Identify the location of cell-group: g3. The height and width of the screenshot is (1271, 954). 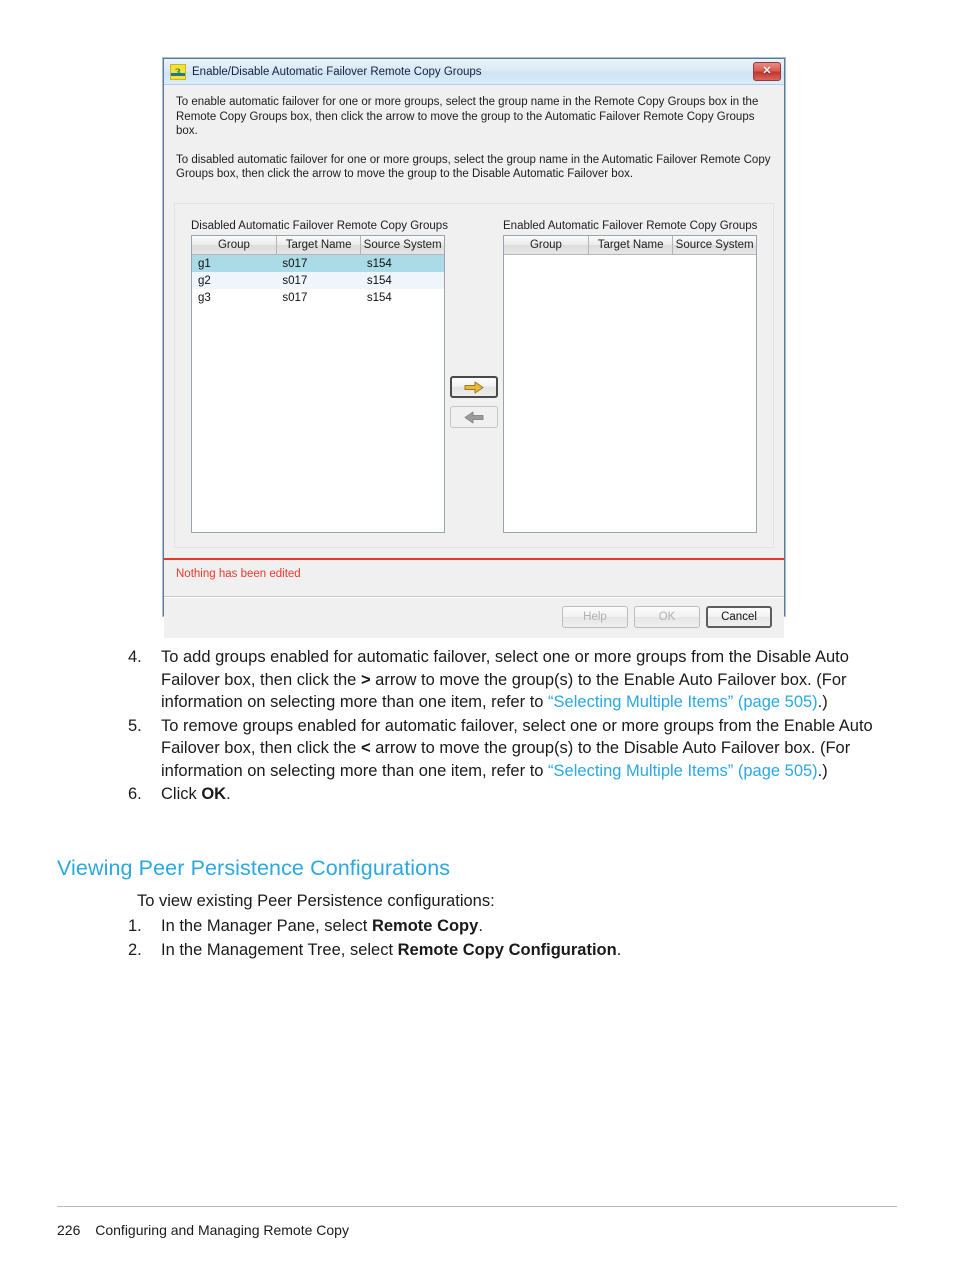
(204, 297).